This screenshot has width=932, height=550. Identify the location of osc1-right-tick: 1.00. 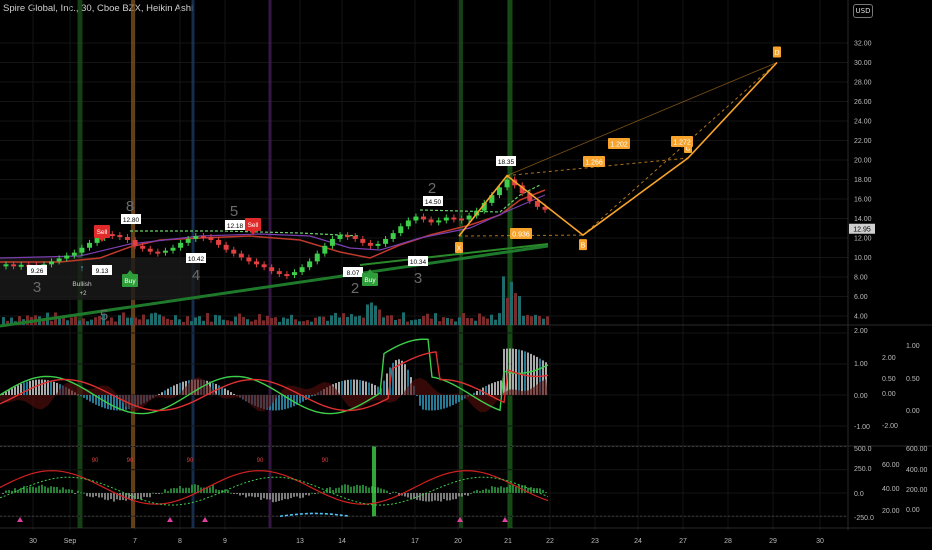
(913, 346).